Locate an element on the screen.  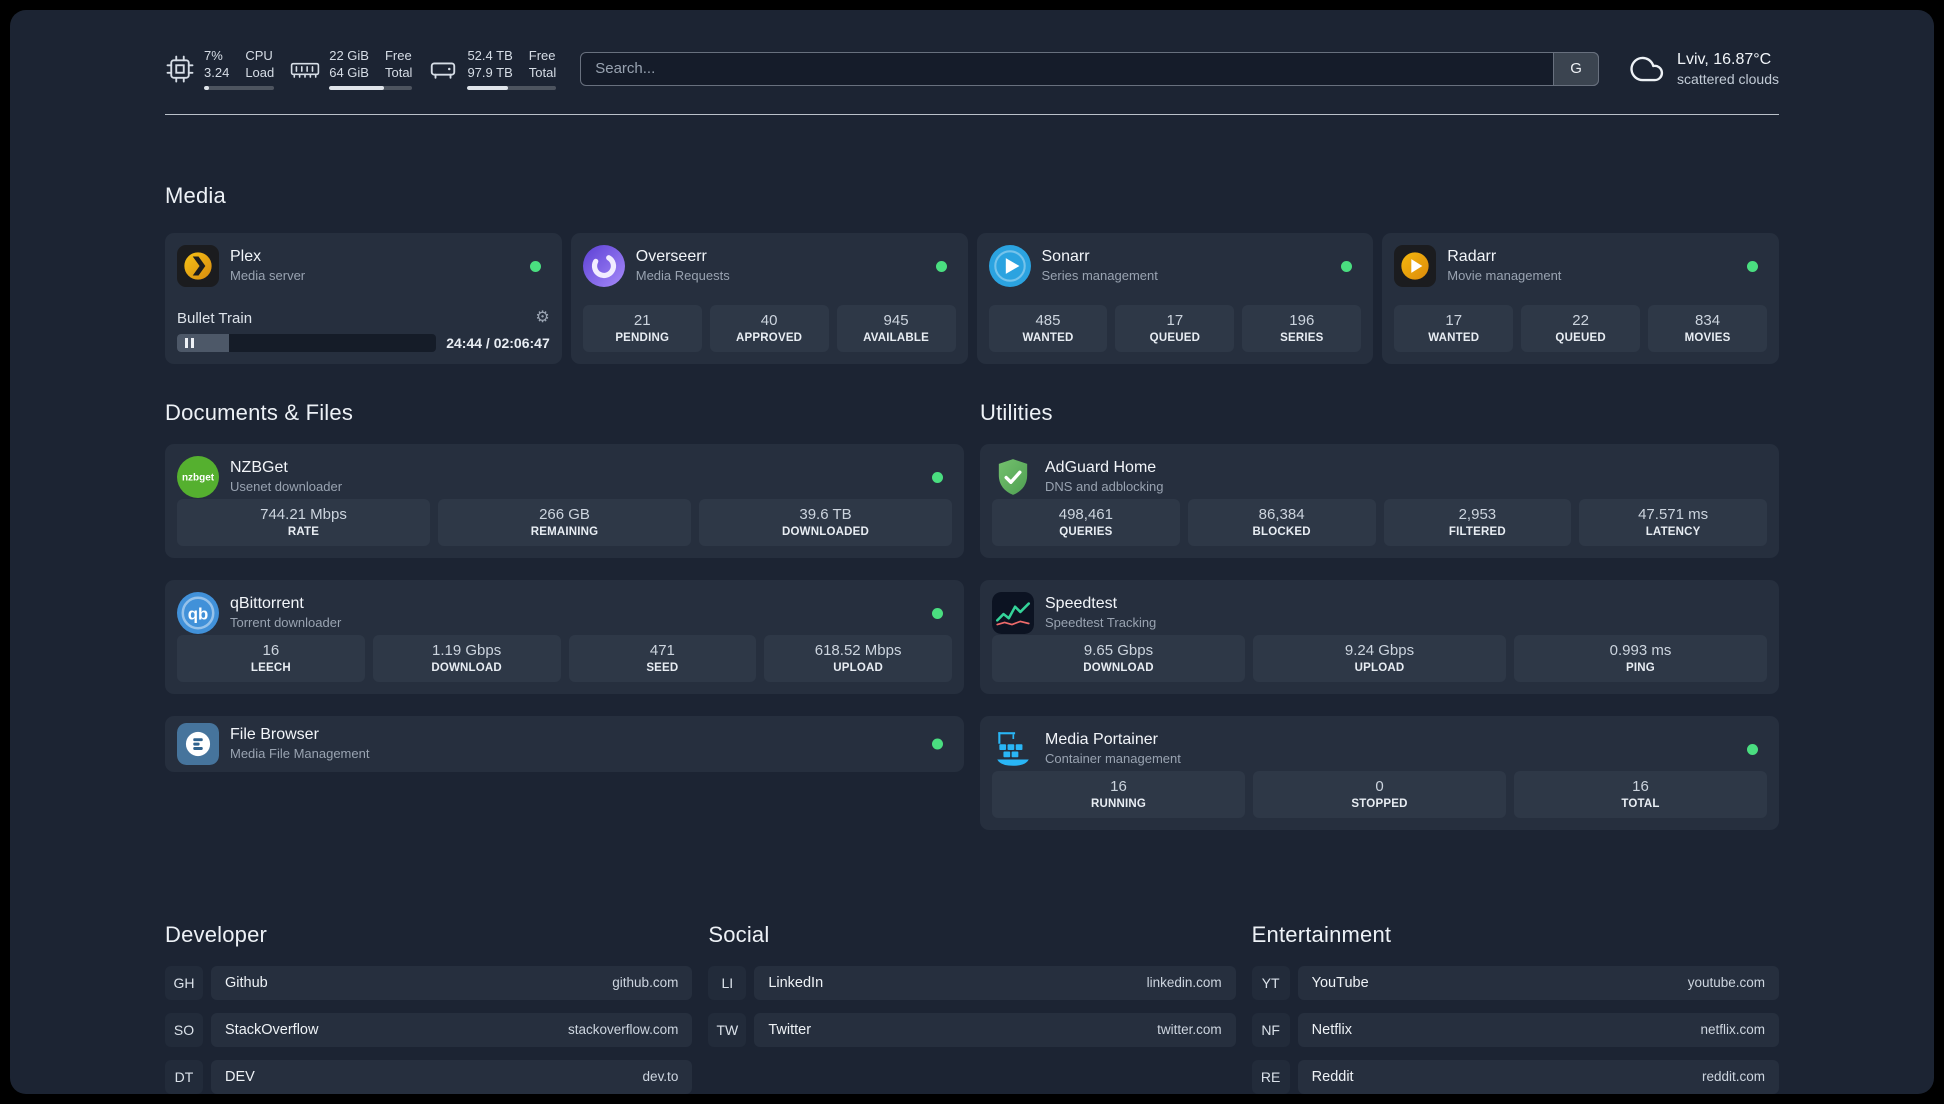
bookmark-name: LinkedIn is located at coordinates (796, 982).